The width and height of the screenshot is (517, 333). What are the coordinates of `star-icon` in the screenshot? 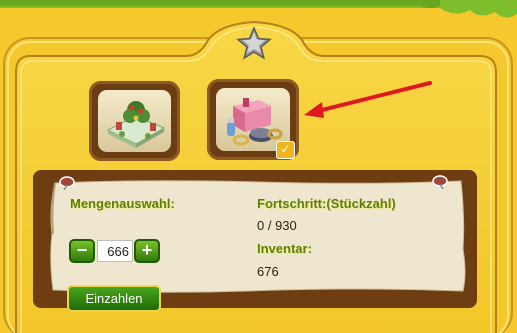 It's located at (254, 43).